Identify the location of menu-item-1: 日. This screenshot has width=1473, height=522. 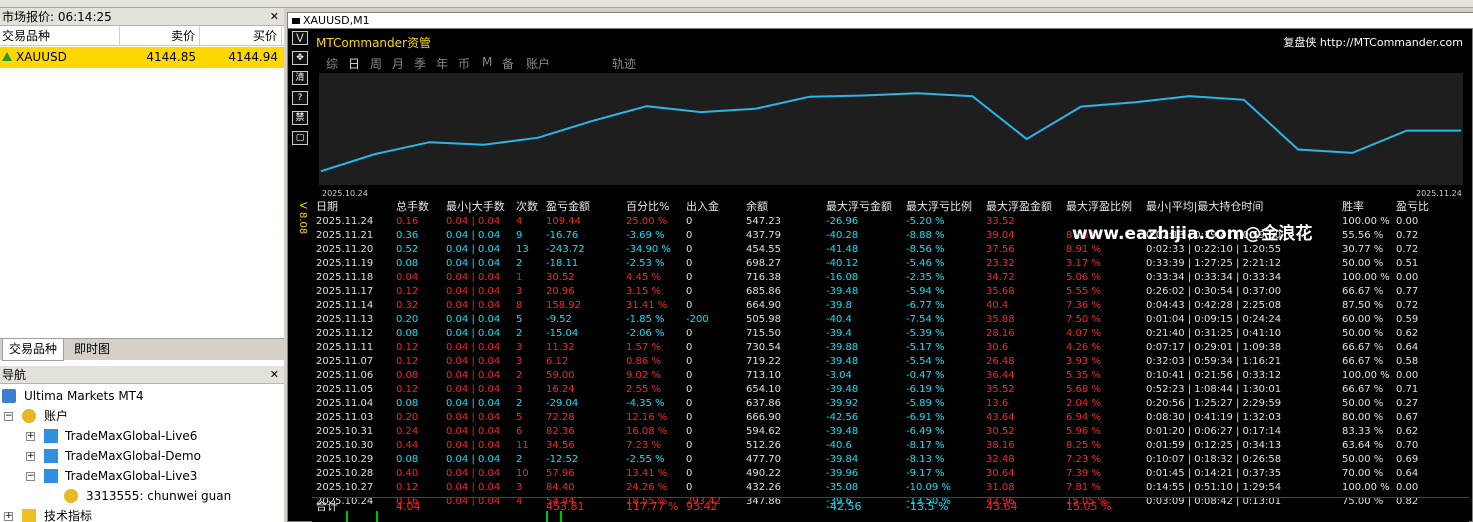
(354, 63).